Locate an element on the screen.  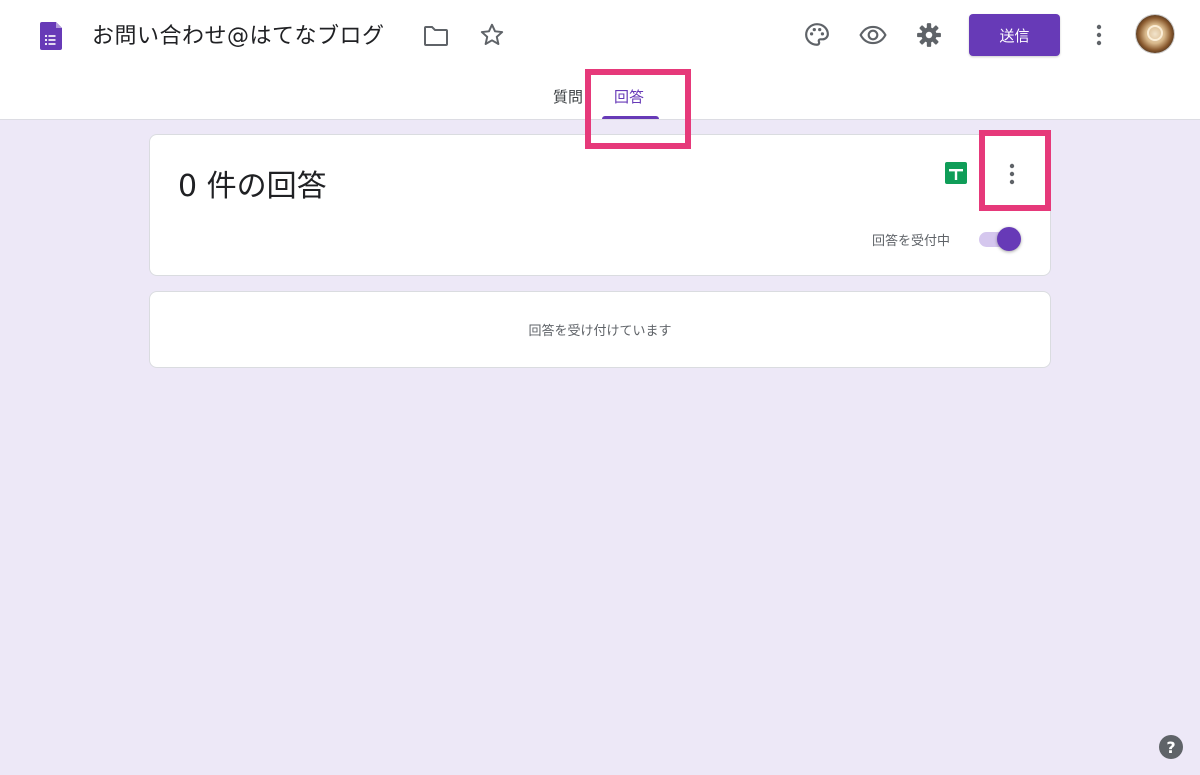
toggle-thumb is located at coordinates (1009, 239).